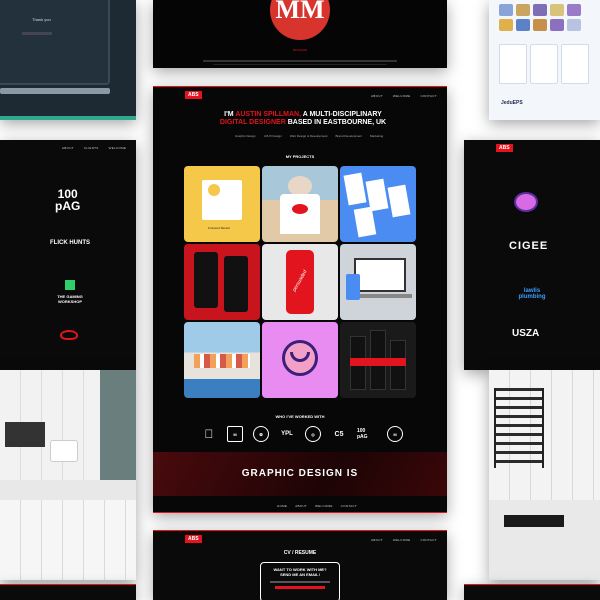 This screenshot has width=600, height=600. Describe the element at coordinates (69, 335) in the screenshot. I see `client-crab-icon` at that location.